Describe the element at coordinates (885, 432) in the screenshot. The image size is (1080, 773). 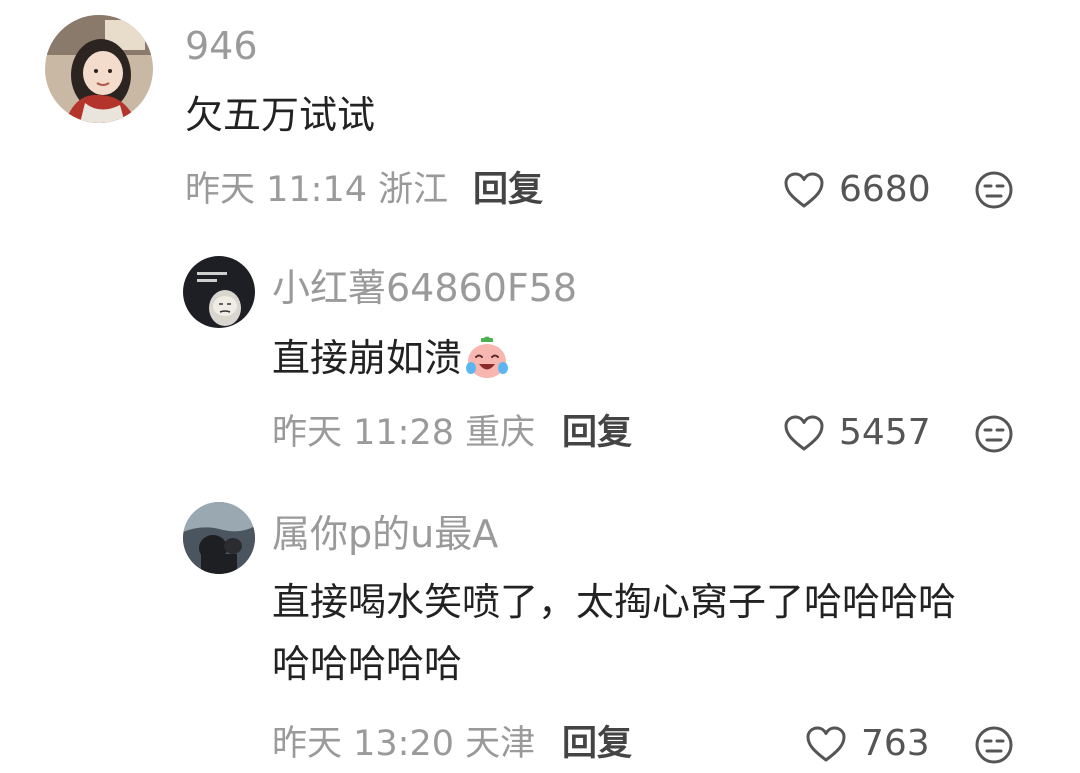
I see `like-count: 5457` at that location.